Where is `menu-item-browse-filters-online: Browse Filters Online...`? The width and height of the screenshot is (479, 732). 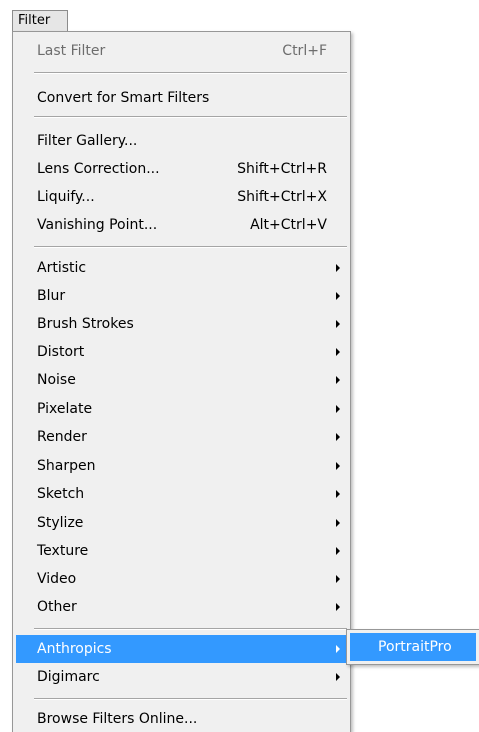 menu-item-browse-filters-online: Browse Filters Online... is located at coordinates (181, 718).